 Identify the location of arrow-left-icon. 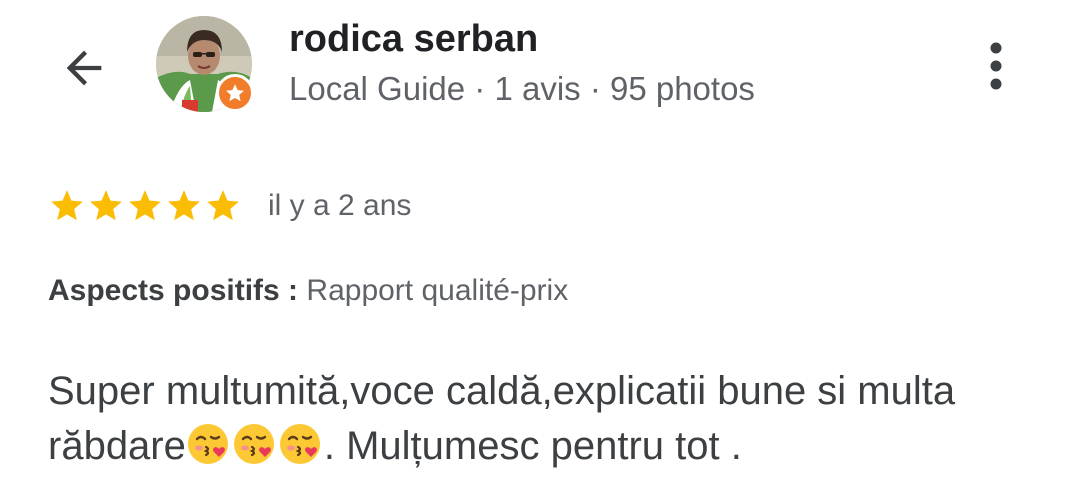
(84, 68).